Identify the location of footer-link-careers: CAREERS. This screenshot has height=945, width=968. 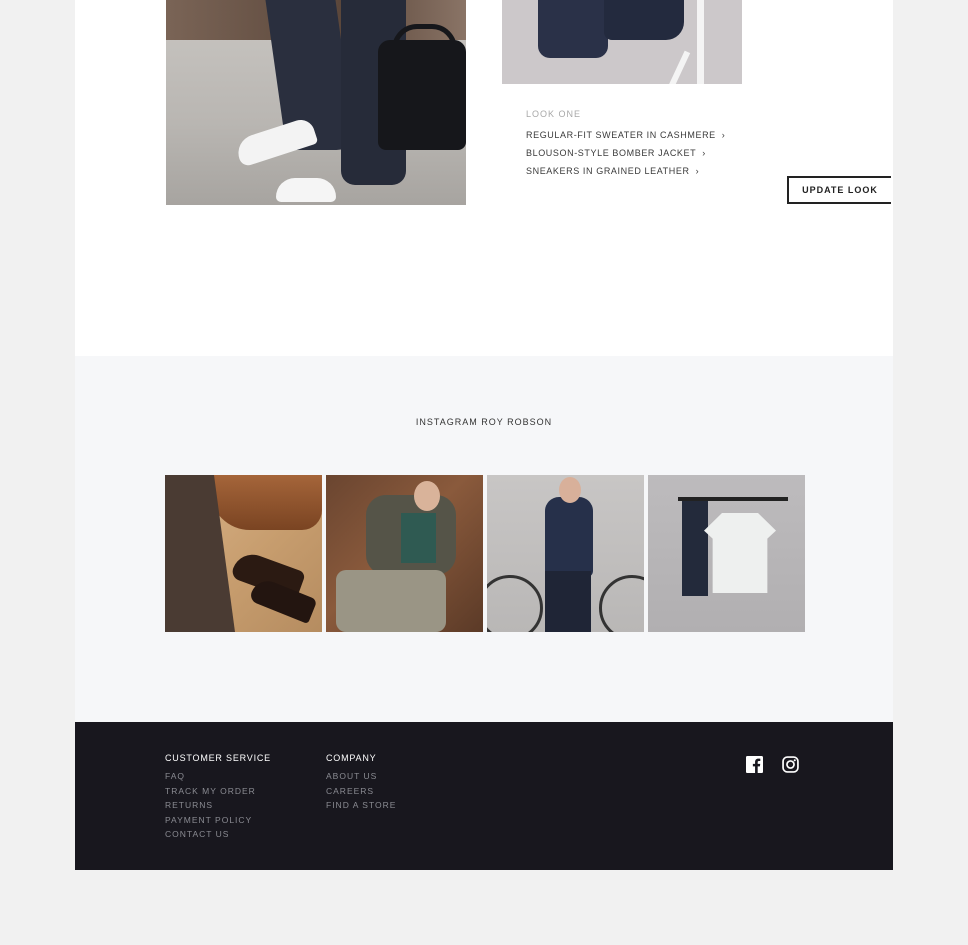
(361, 791).